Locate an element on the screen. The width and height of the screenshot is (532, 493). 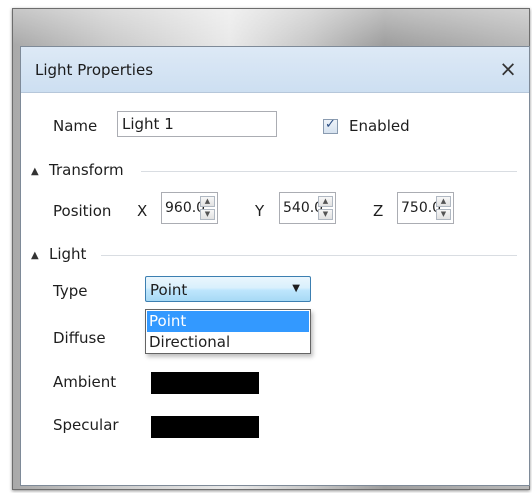
enabled-label: Enabled is located at coordinates (379, 126).